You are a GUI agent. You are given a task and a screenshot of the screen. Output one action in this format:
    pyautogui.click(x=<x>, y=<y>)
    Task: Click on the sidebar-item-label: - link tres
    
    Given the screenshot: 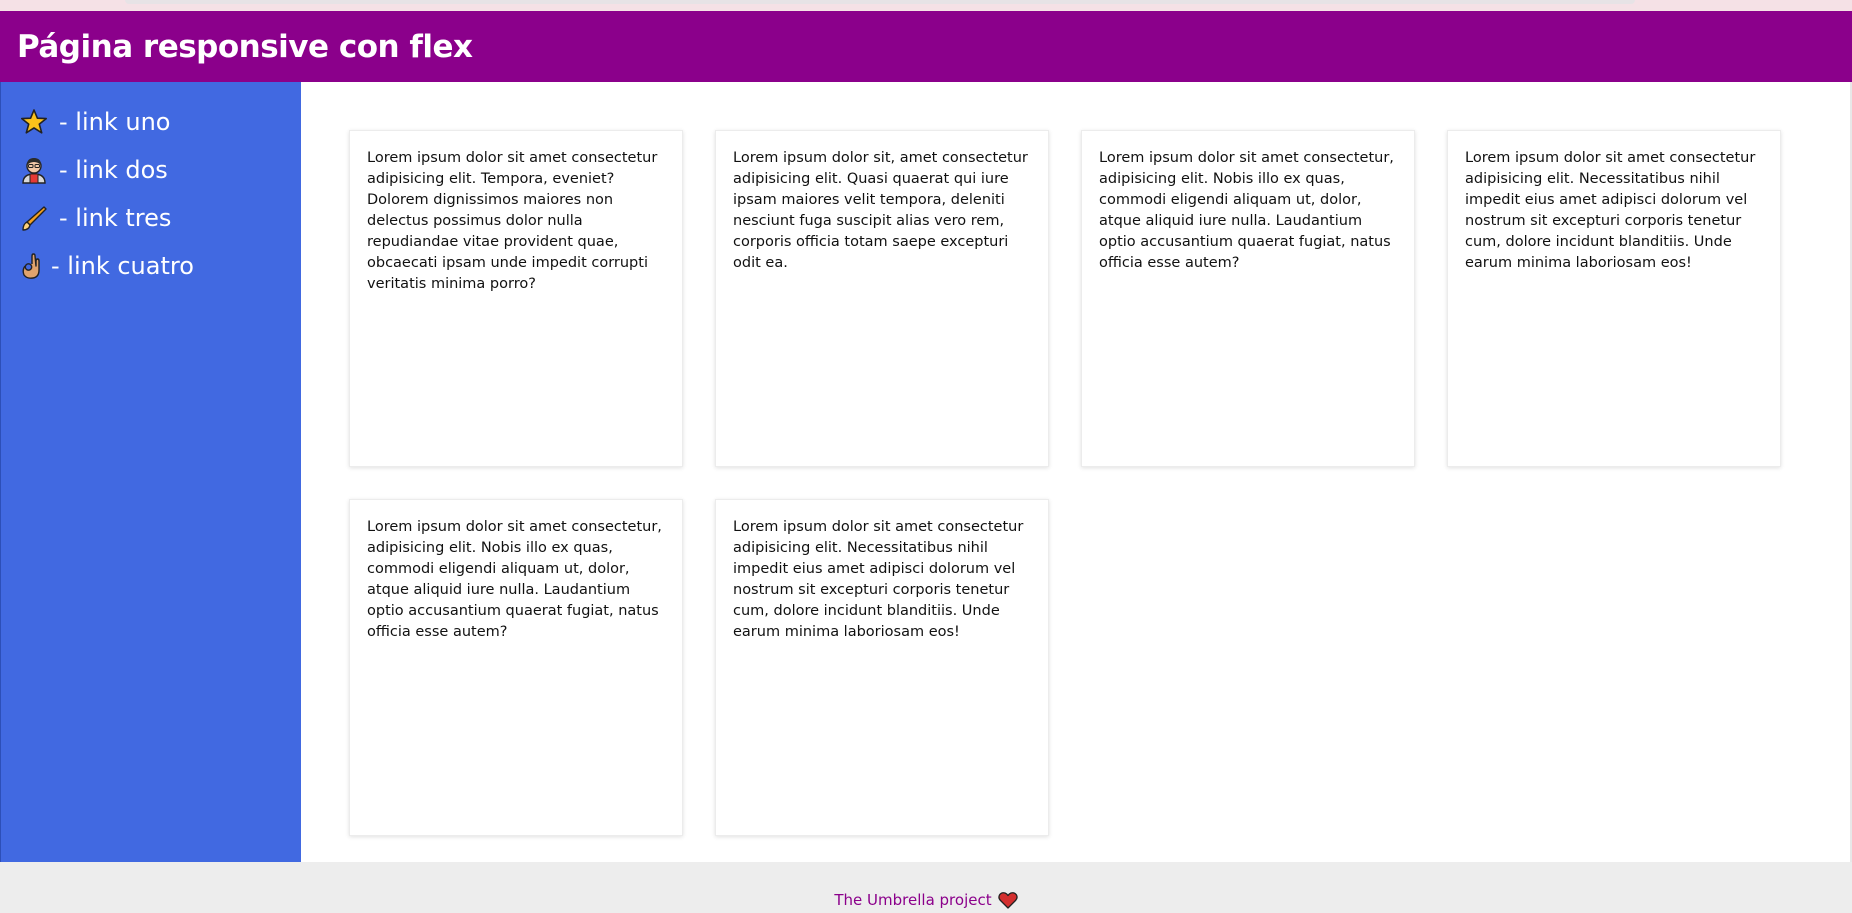 What is the action you would take?
    pyautogui.click(x=115, y=218)
    